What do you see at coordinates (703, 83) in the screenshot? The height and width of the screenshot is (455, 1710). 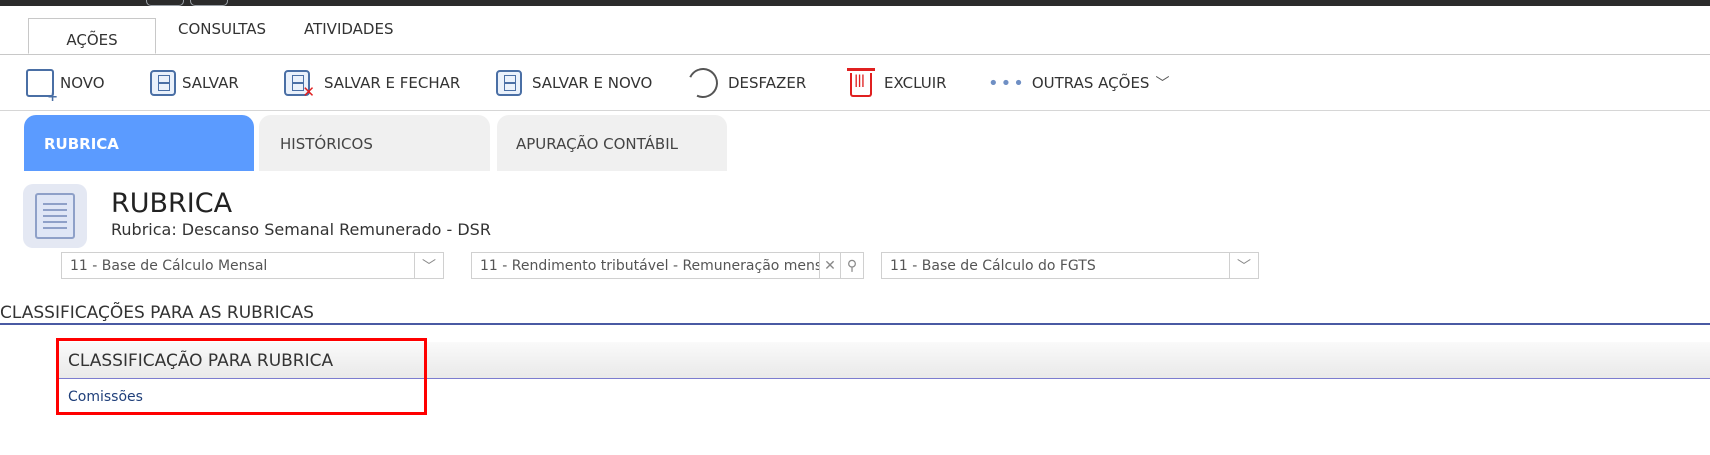 I see `undo-icon` at bounding box center [703, 83].